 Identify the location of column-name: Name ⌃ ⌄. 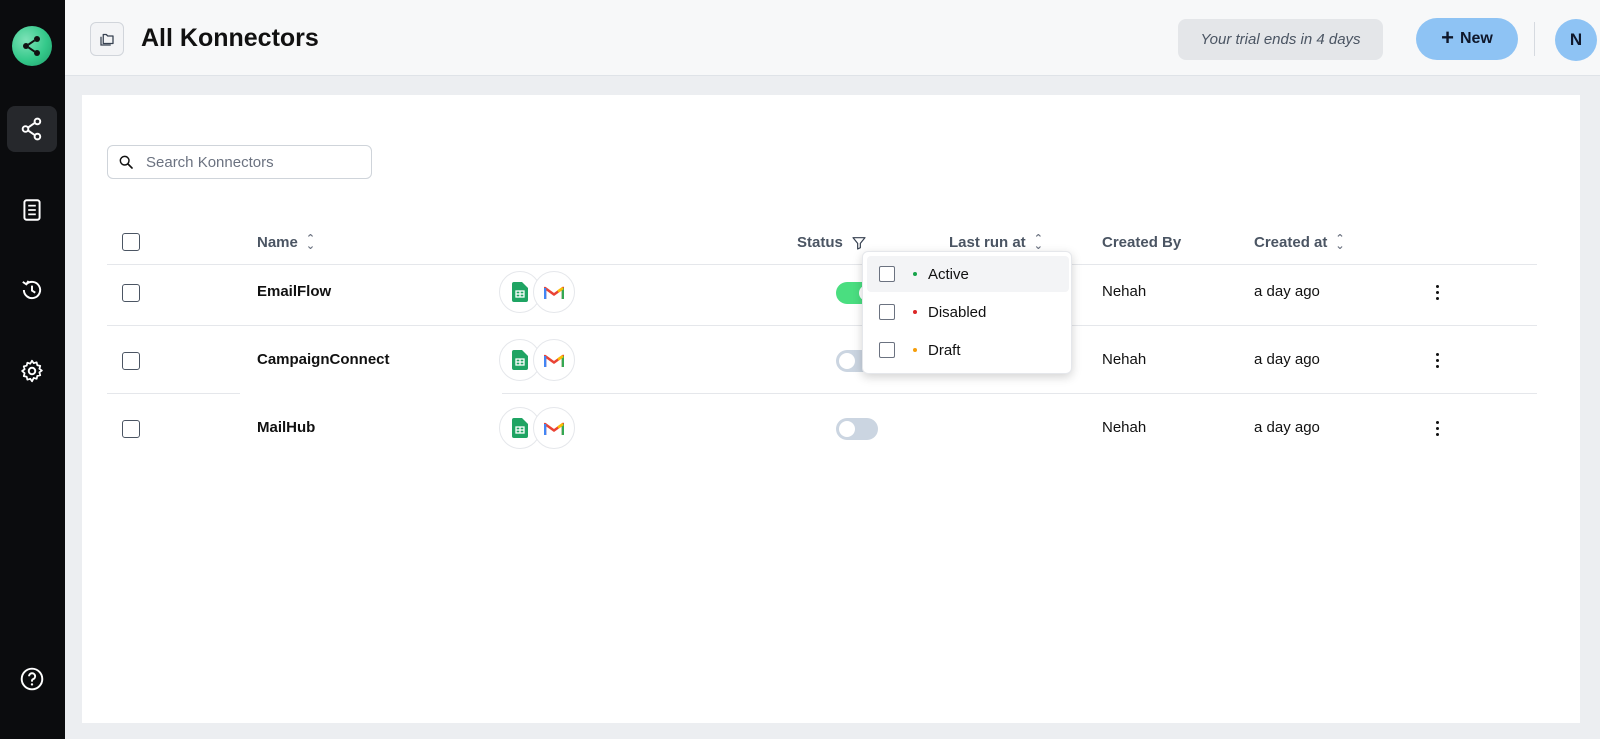
(286, 242).